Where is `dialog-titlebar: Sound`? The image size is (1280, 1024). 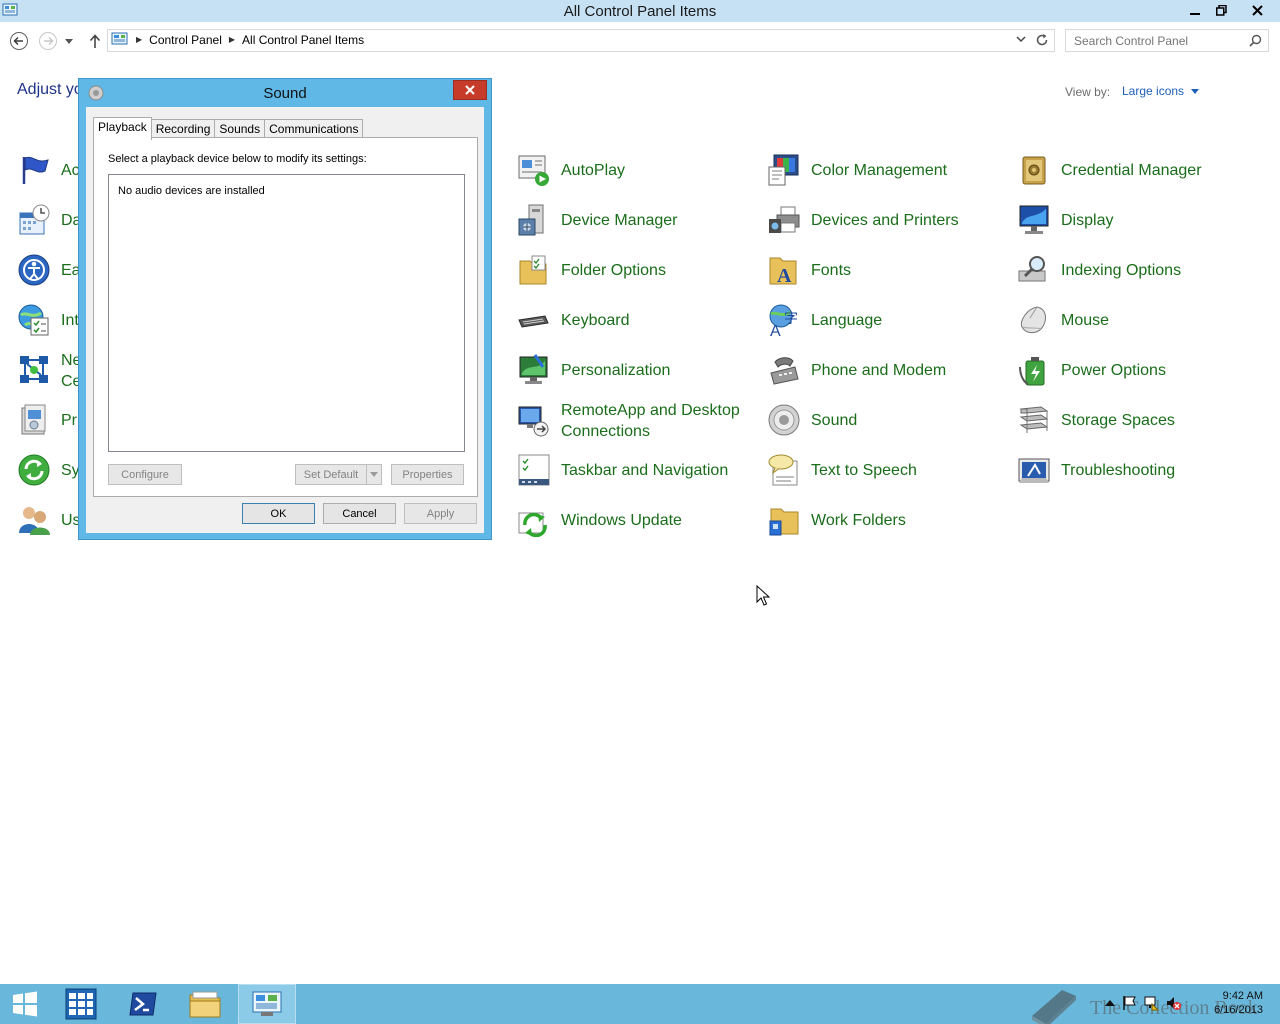
dialog-titlebar: Sound is located at coordinates (285, 93).